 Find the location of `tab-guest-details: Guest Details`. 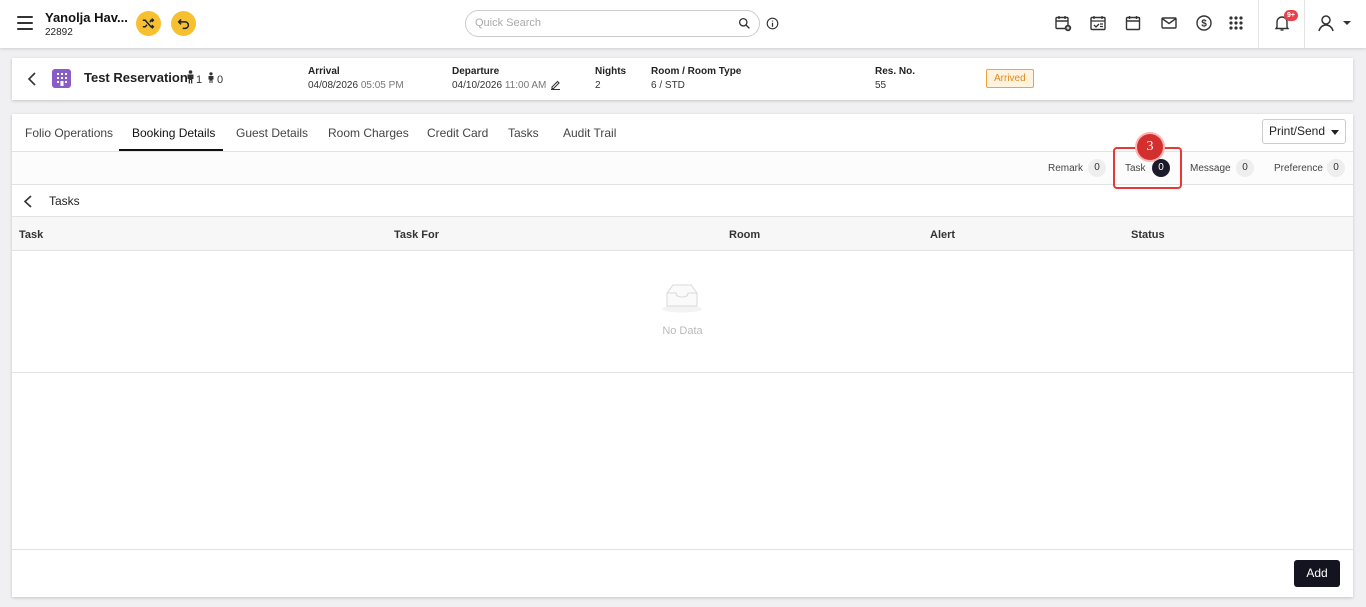

tab-guest-details: Guest Details is located at coordinates (272, 133).